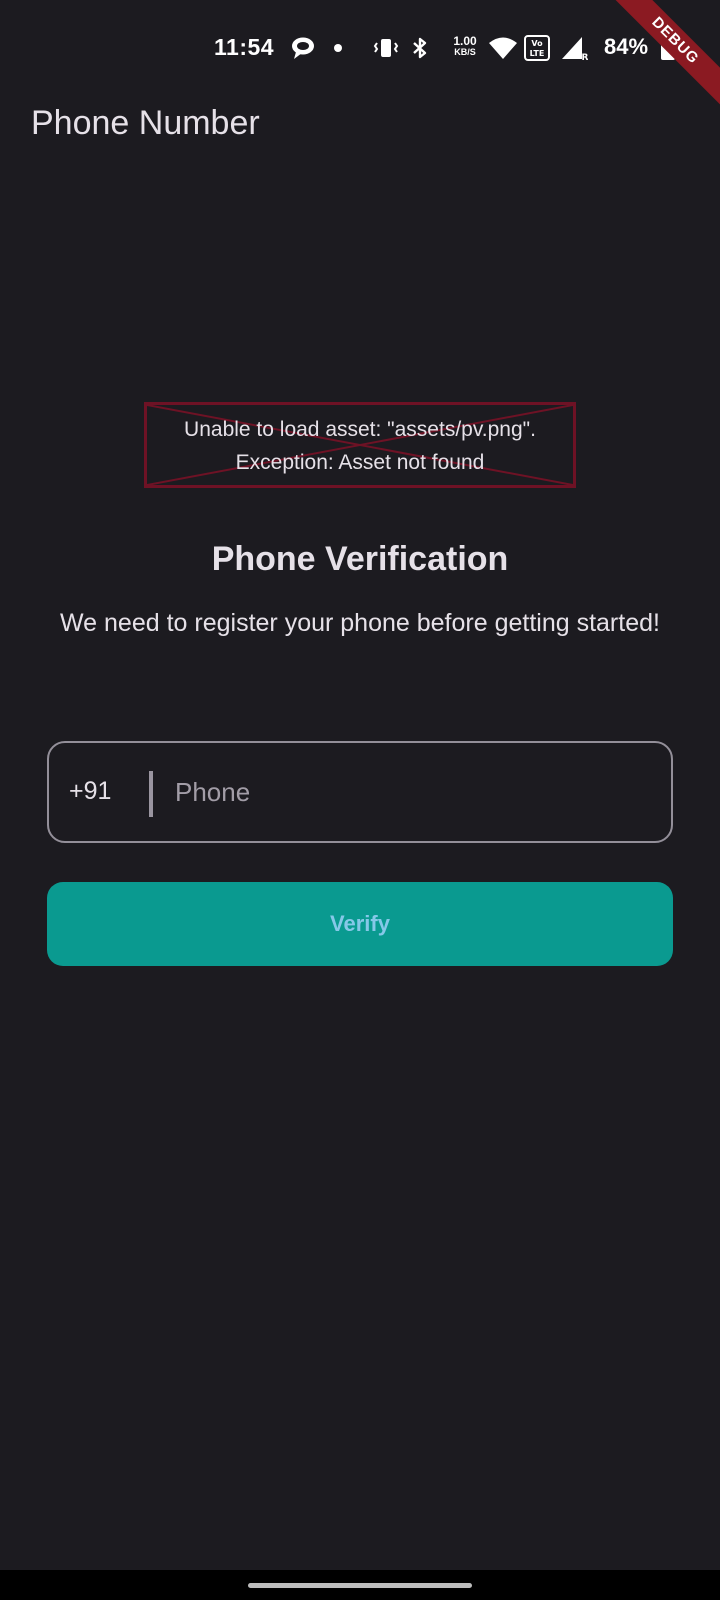  Describe the element at coordinates (386, 48) in the screenshot. I see `vibrate-icon` at that location.